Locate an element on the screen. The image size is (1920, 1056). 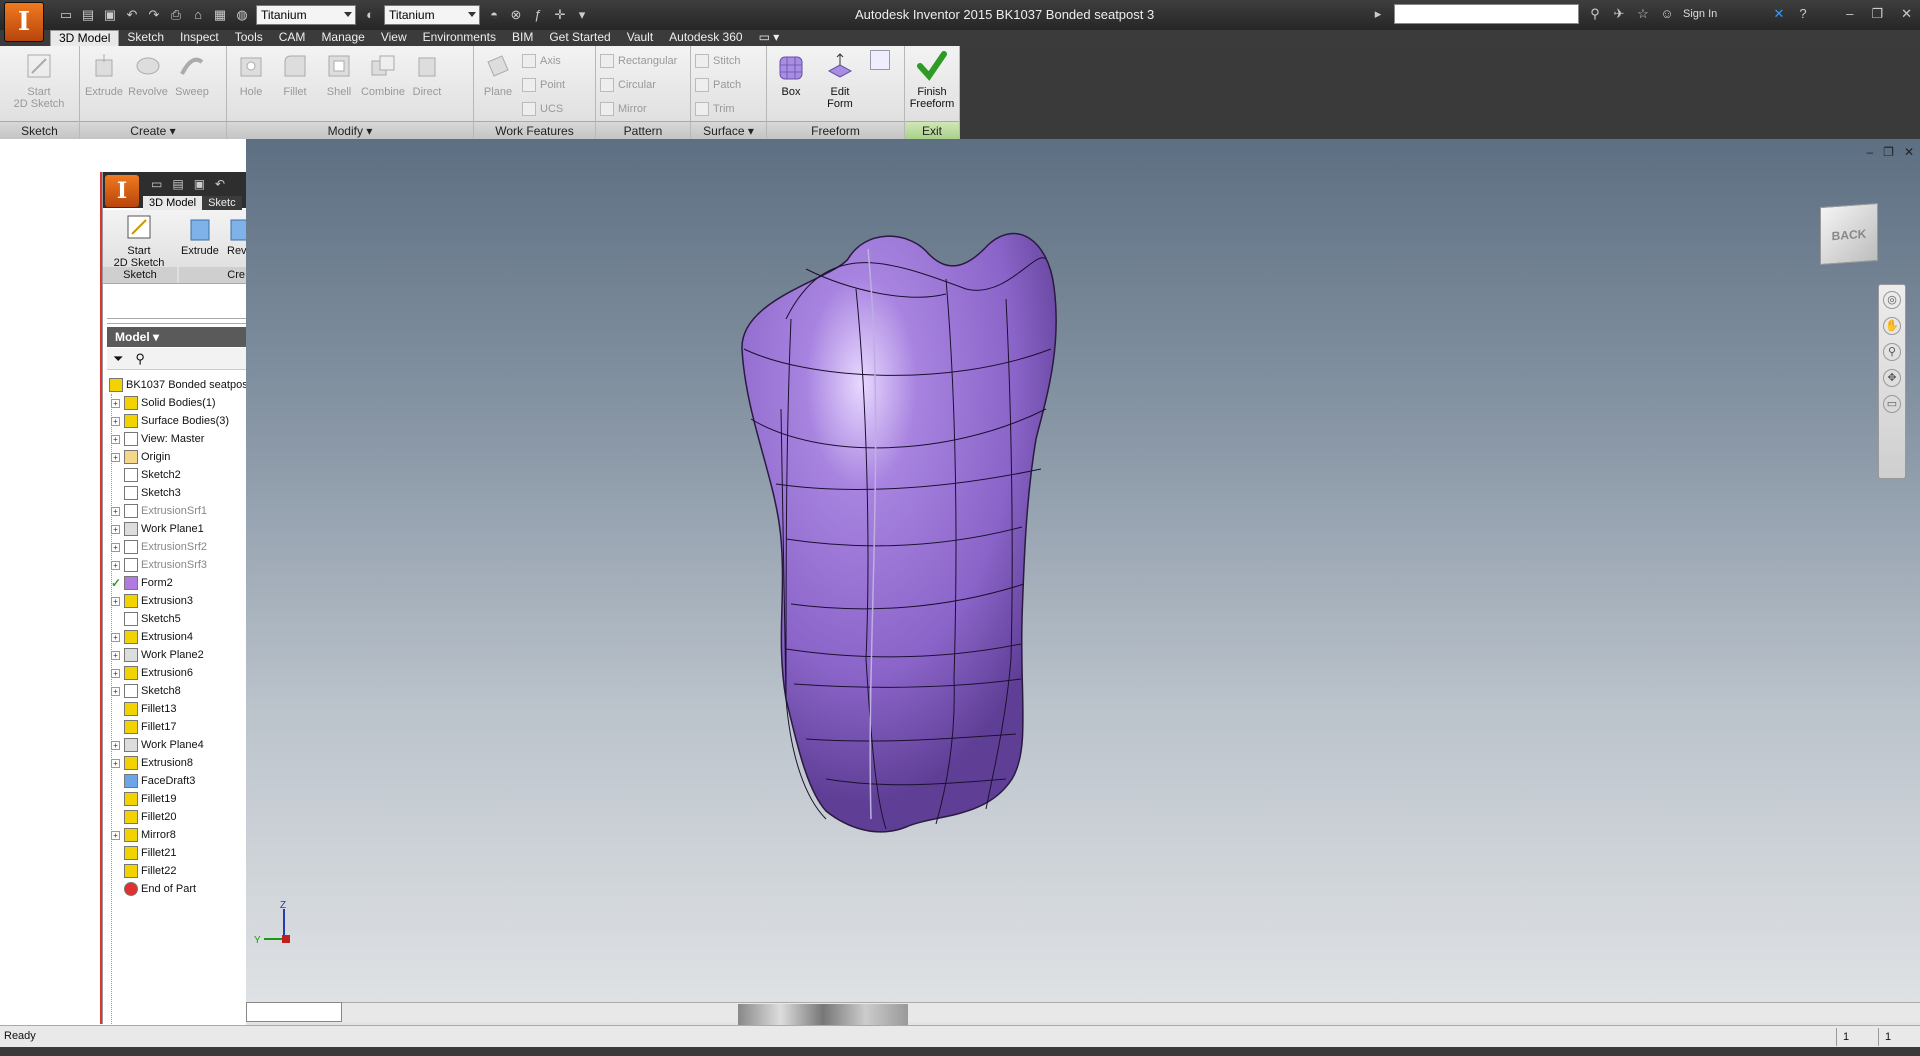
adjust-icon: ◓ is located at coordinates (494, 15).